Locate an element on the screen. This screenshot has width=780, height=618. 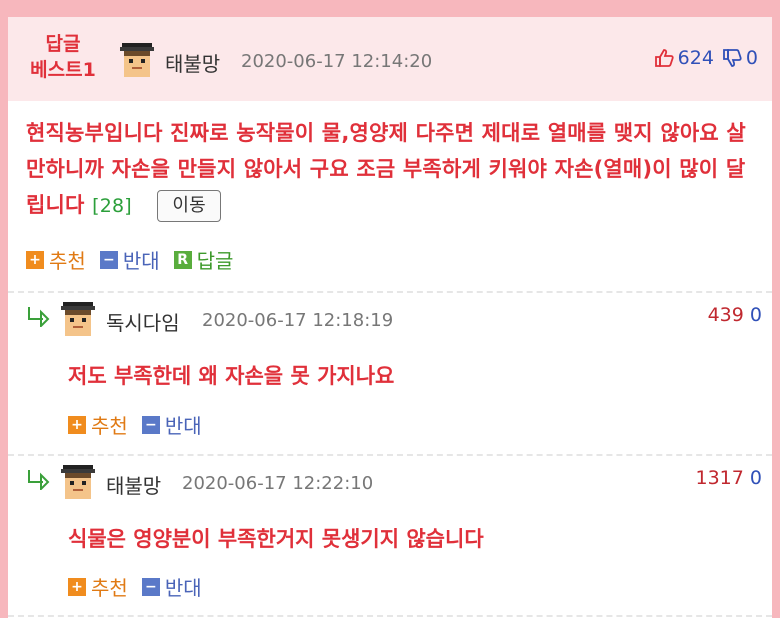
reply-author-name: 독시다임 is located at coordinates (143, 321).